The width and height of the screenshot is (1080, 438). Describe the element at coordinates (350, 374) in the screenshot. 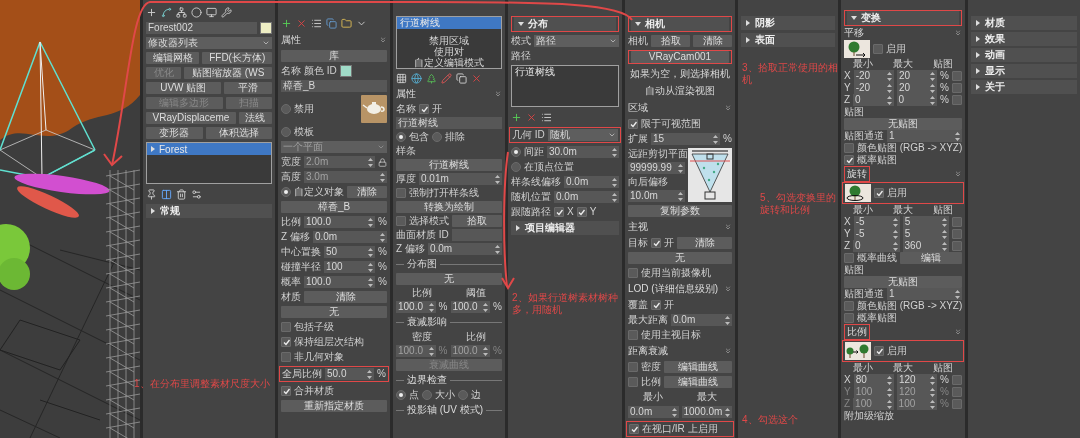

I see `spinner-field: 50.0` at that location.